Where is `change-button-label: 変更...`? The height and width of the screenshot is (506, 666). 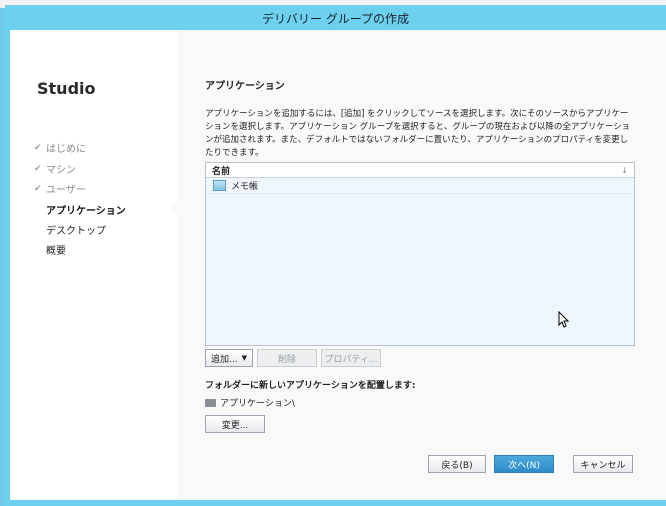 change-button-label: 変更... is located at coordinates (235, 425).